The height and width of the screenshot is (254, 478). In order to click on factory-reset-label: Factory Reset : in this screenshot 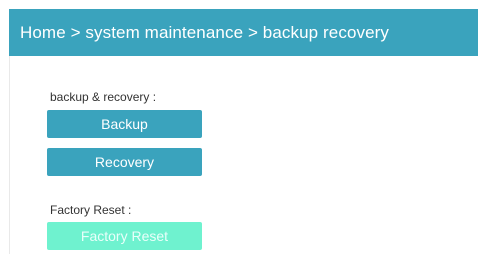, I will do `click(91, 210)`.